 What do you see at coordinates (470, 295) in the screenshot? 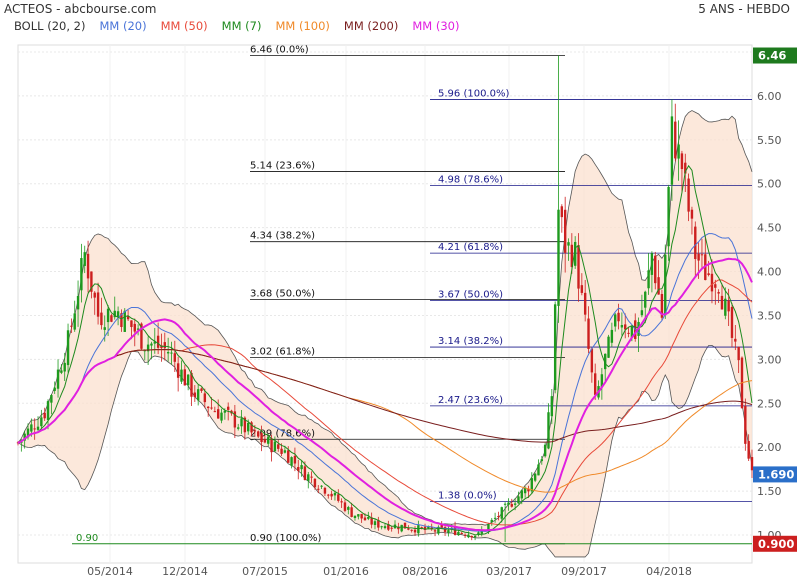
I see `fib-right-label: 3.67 (50.0%)` at bounding box center [470, 295].